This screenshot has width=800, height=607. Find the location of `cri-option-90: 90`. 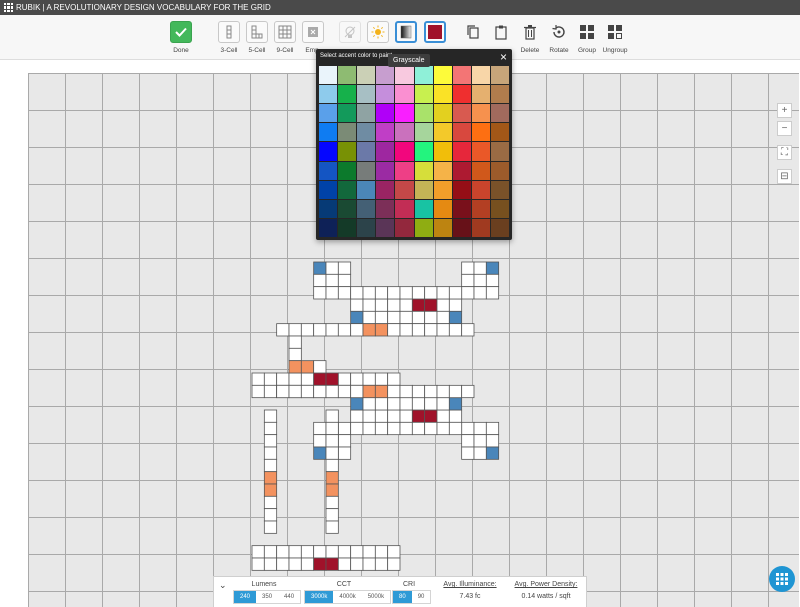

cri-option-90: 90 is located at coordinates (421, 597).